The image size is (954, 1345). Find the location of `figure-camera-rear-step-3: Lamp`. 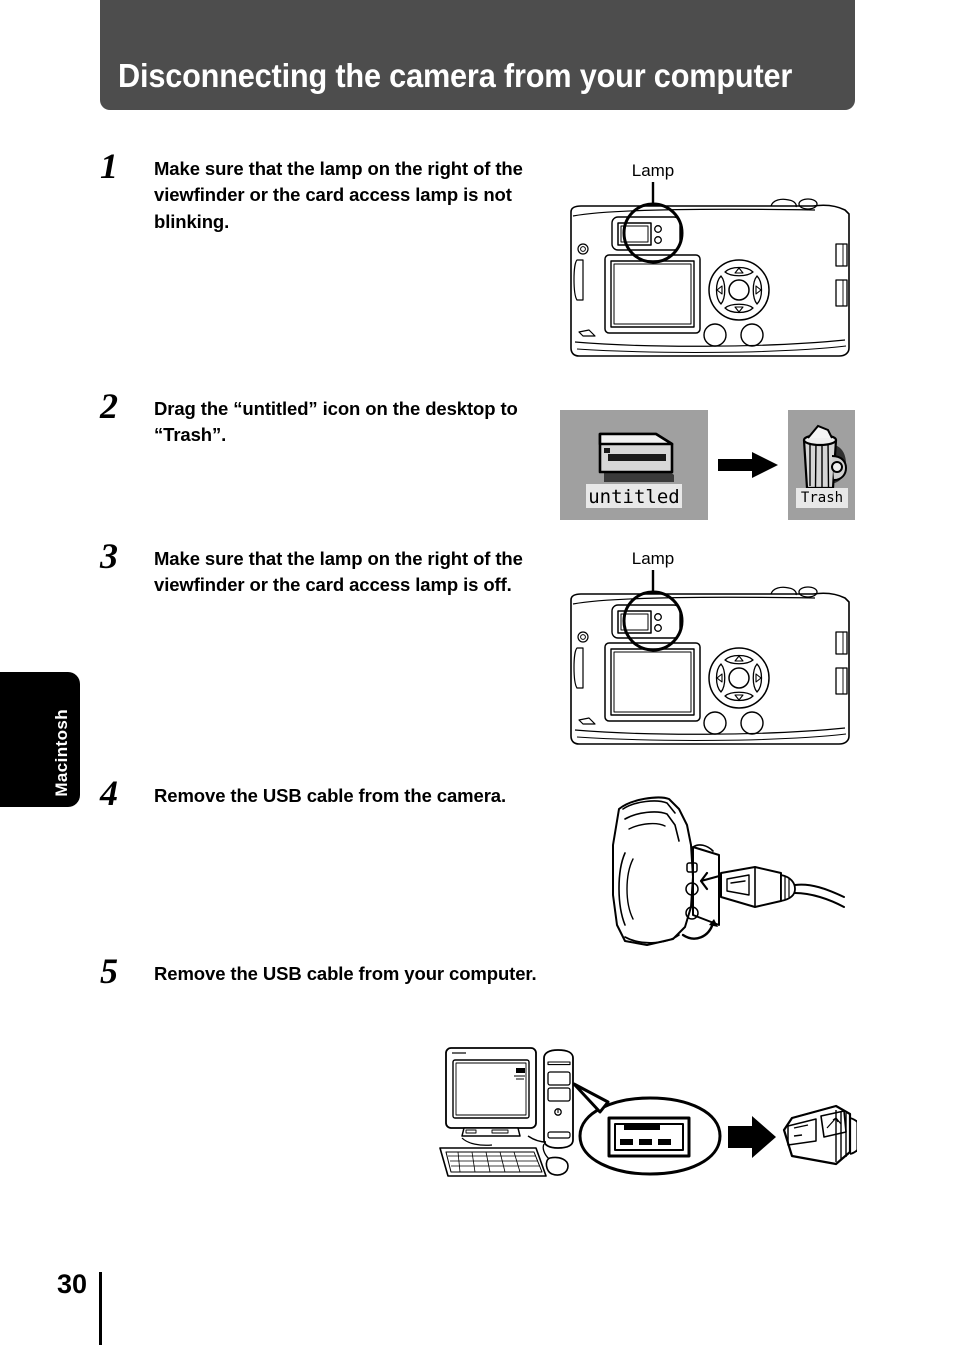

figure-camera-rear-step-3: Lamp is located at coordinates (710, 650).